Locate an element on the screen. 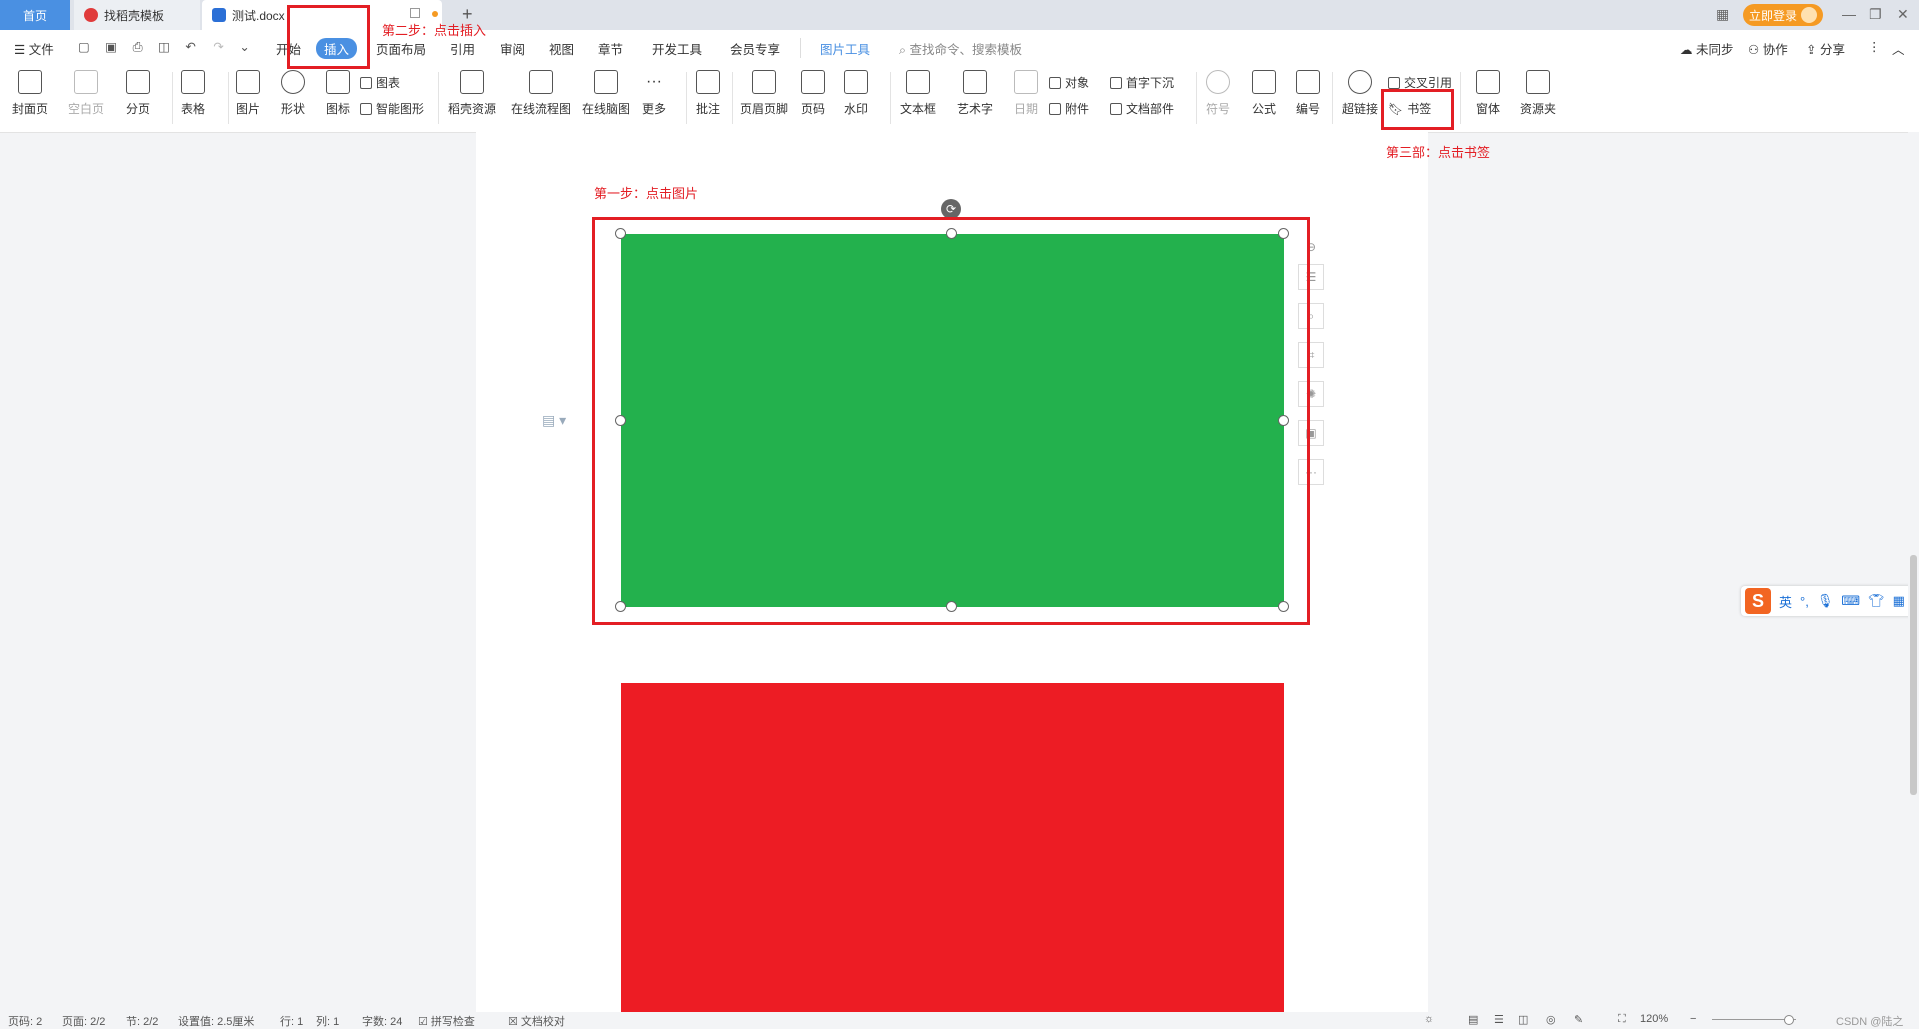  smartart-button: 智能图形 is located at coordinates (392, 108).